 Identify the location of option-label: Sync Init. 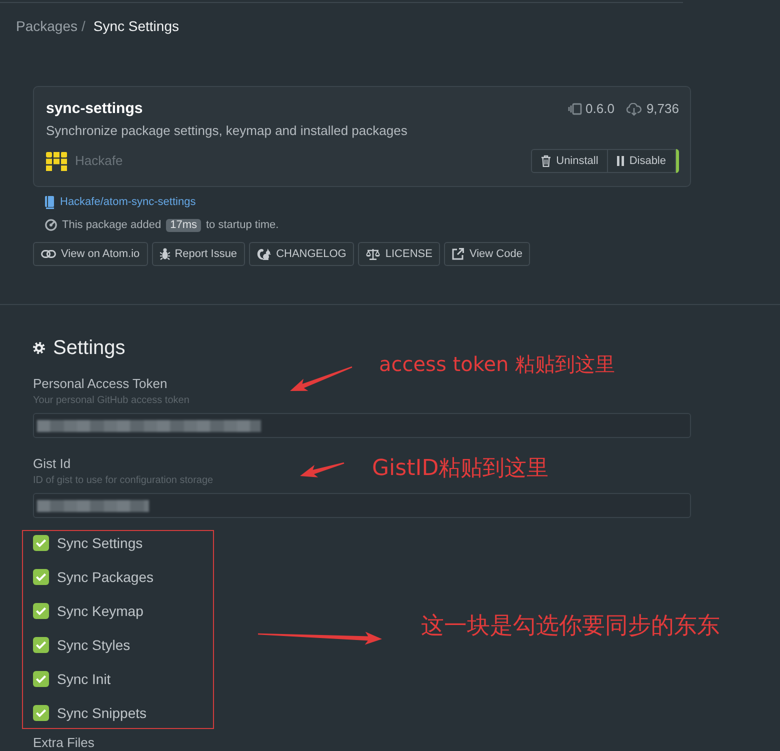
(84, 679).